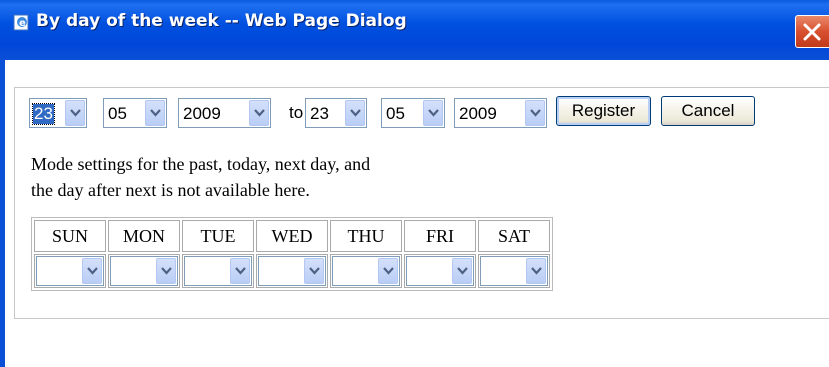 This screenshot has width=829, height=367. What do you see at coordinates (500, 113) in the screenshot?
I see `to-year-select: 2009` at bounding box center [500, 113].